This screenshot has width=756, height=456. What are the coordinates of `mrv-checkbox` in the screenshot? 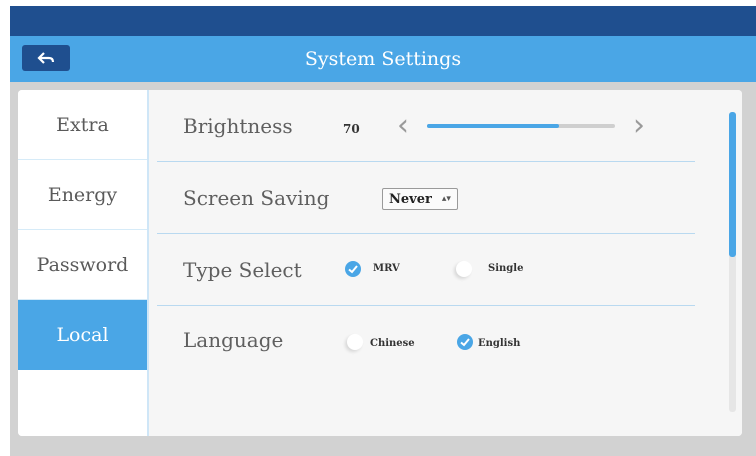 It's located at (353, 269).